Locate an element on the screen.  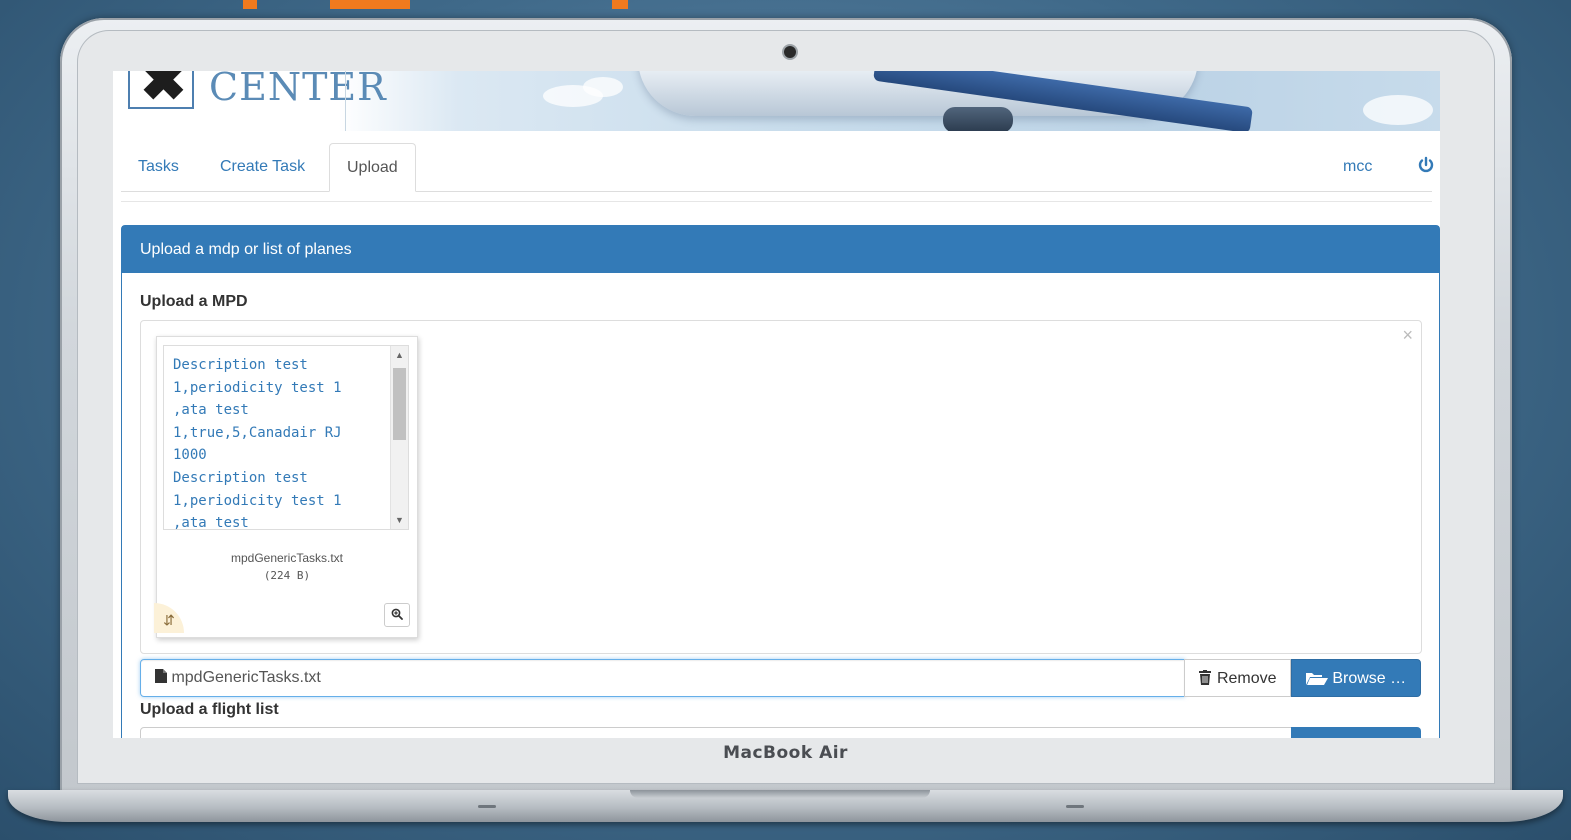
main-nav: Tasks Create Task Upload mcc is located at coordinates (778, 167).